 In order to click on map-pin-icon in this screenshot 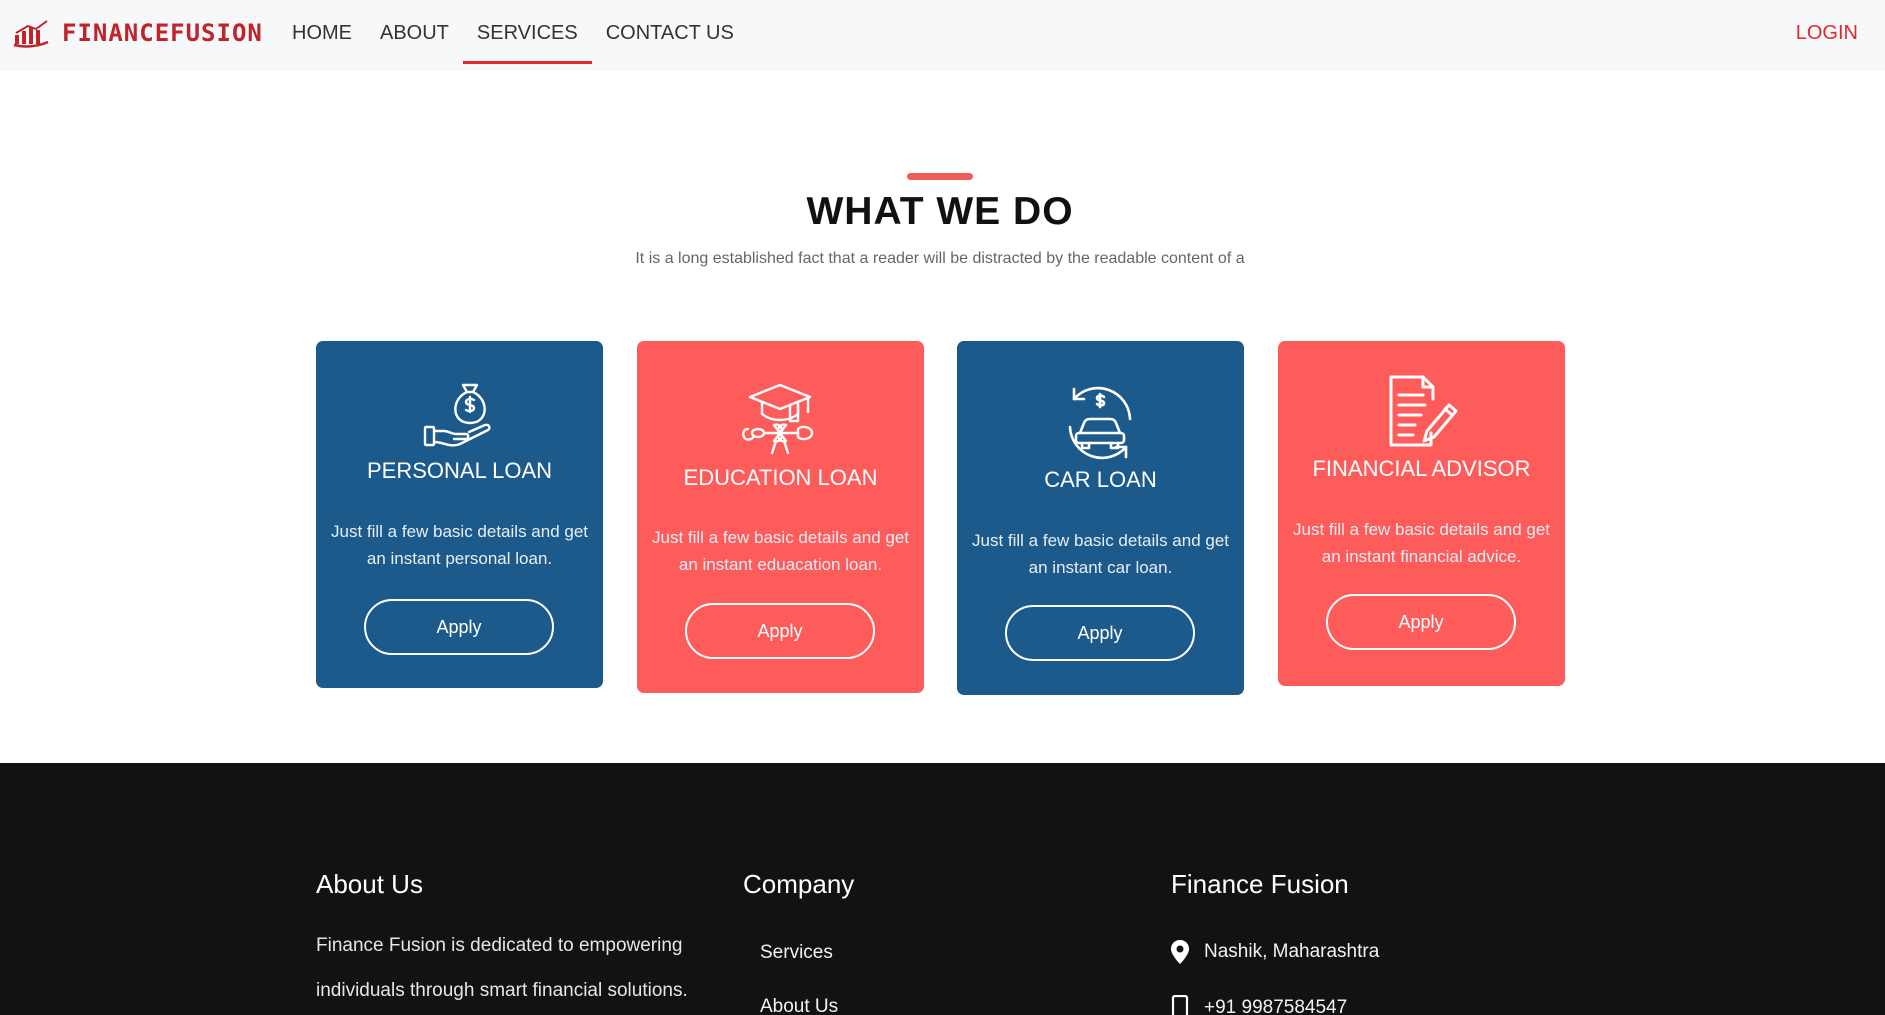, I will do `click(1180, 952)`.